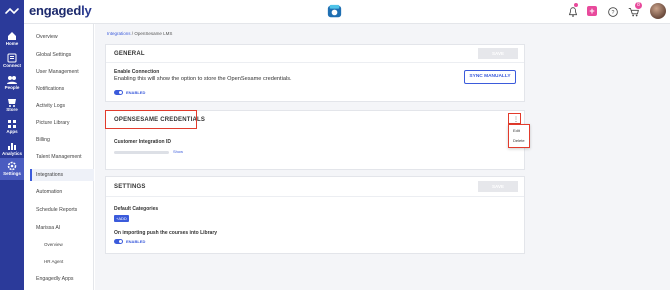  Describe the element at coordinates (136, 209) in the screenshot. I see `default-categories-label: Default Categories` at that location.